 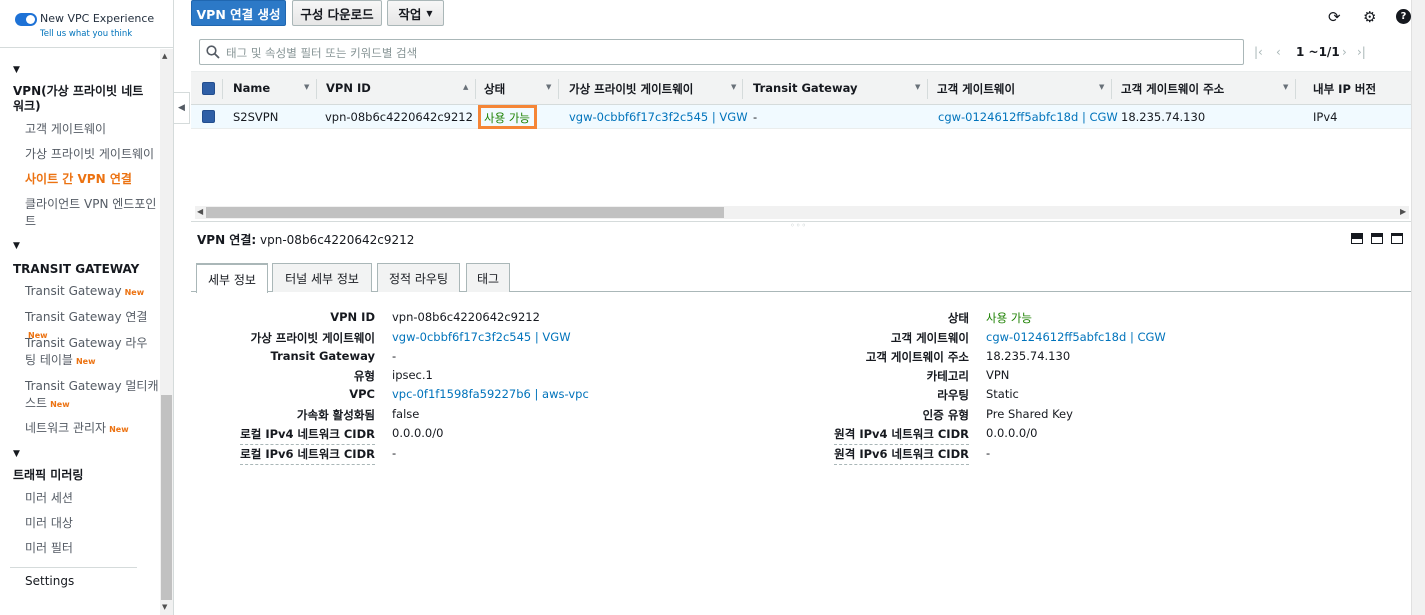 I want to click on details-tabs: 세부 정보 터널 세부 정보 정적 라우팅 태그, so click(x=801, y=277).